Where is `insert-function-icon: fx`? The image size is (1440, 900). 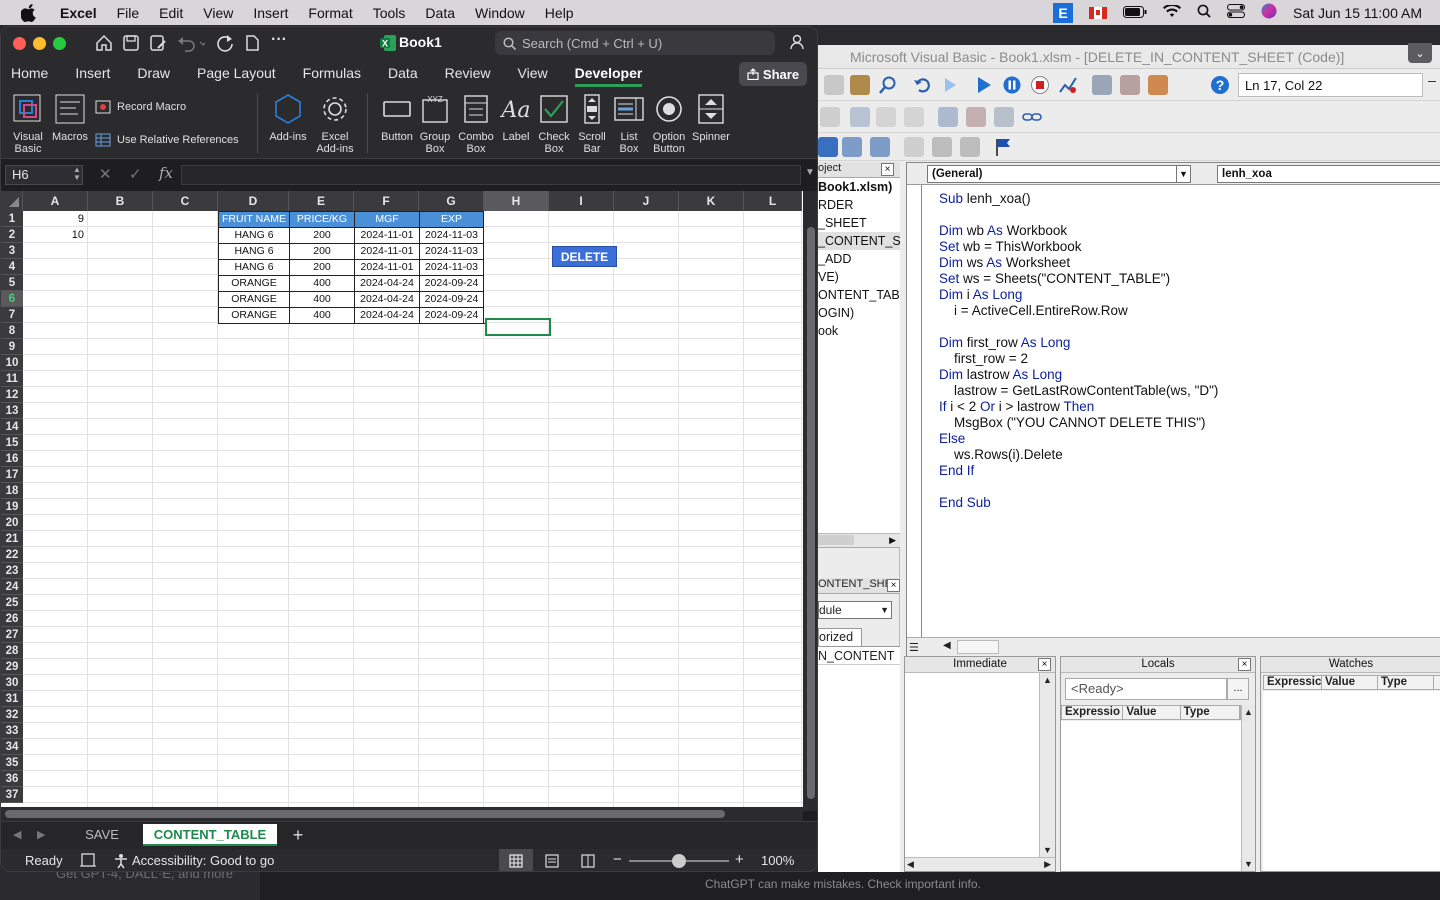 insert-function-icon: fx is located at coordinates (166, 173).